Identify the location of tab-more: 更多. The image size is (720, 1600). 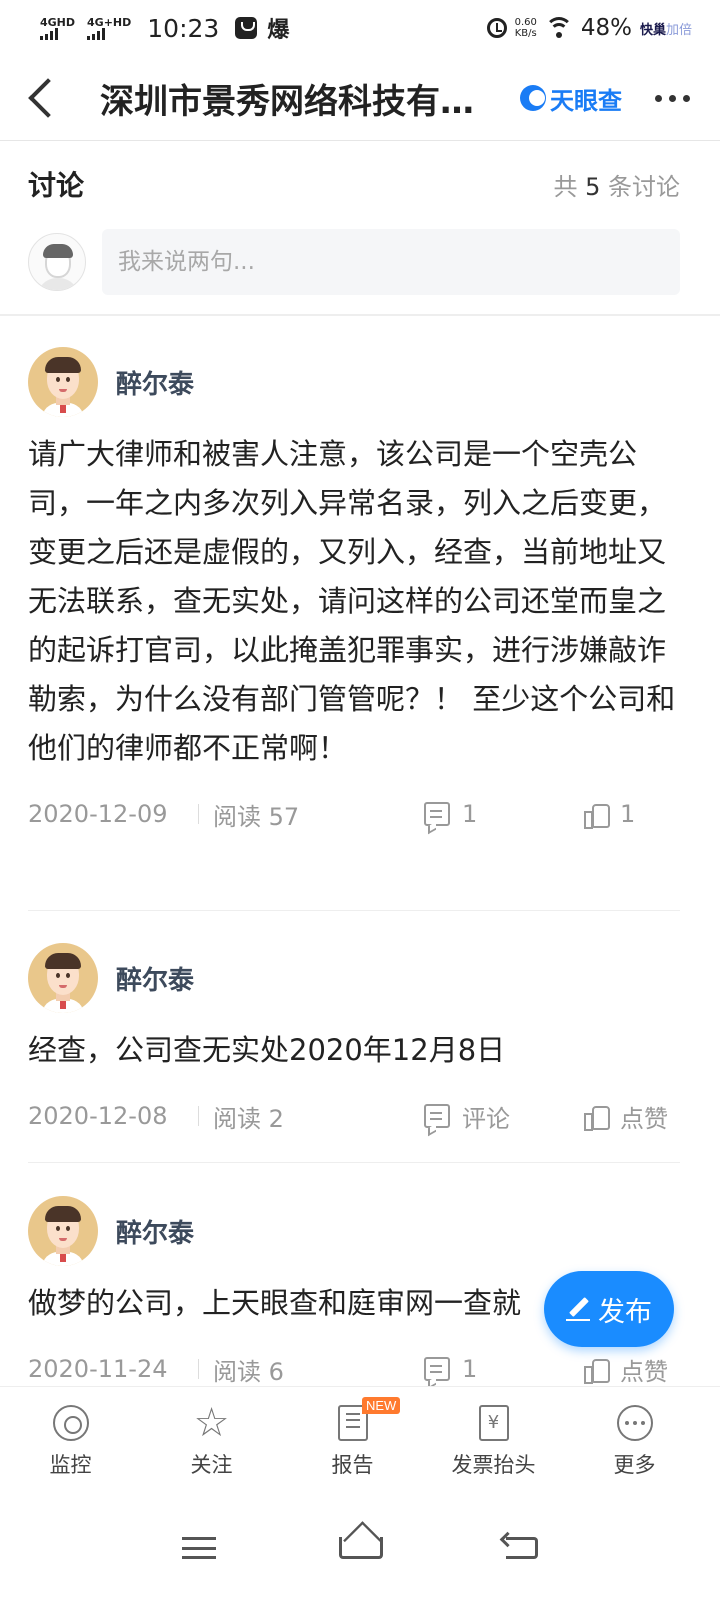
(634, 1441).